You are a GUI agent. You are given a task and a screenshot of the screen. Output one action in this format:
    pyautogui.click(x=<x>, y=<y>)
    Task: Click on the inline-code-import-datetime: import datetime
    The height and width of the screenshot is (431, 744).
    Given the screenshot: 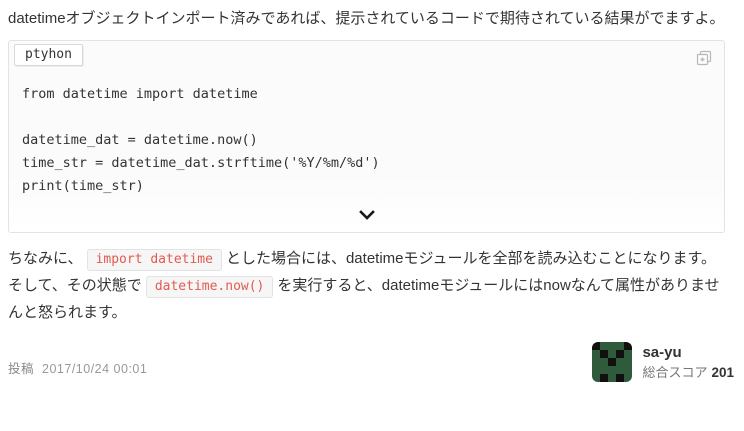 What is the action you would take?
    pyautogui.click(x=154, y=260)
    